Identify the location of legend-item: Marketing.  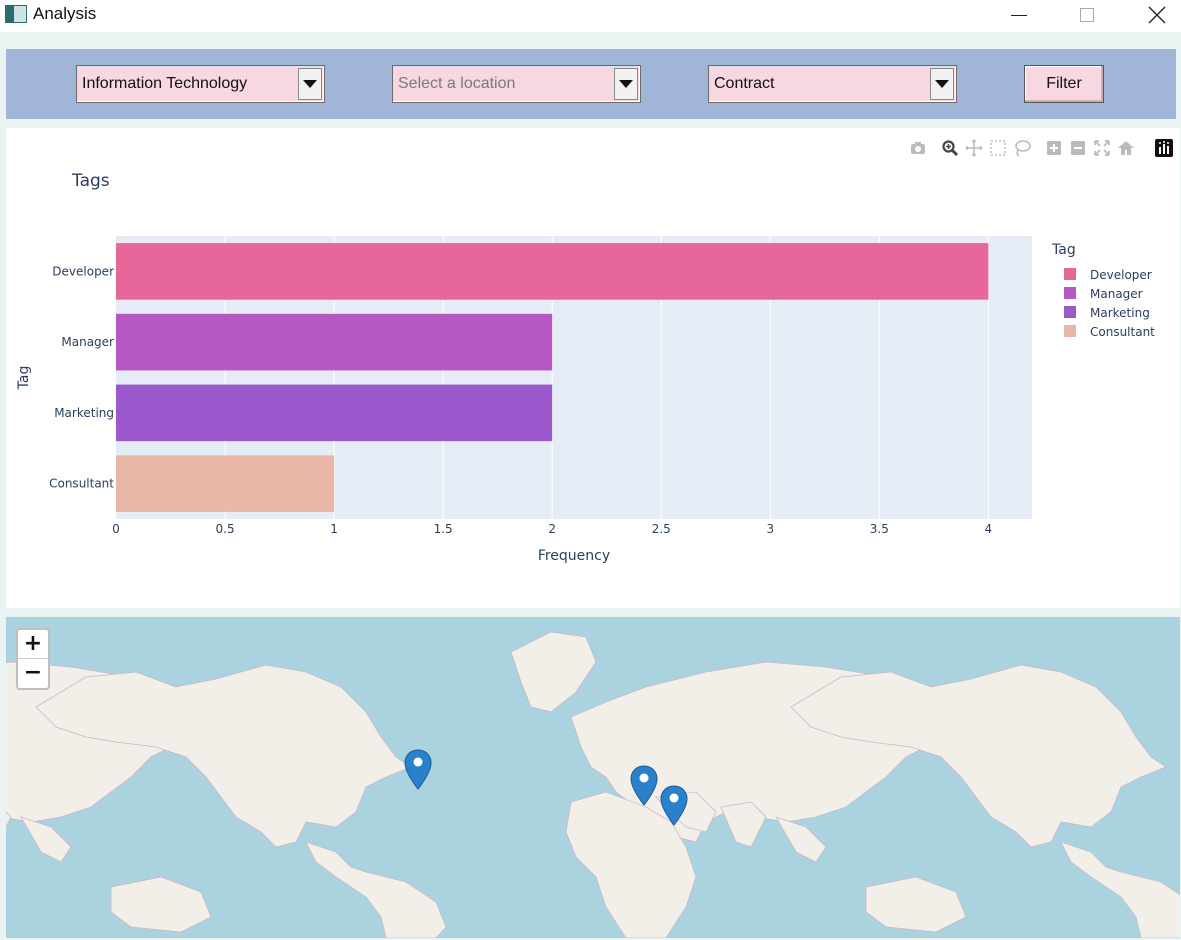
(1120, 313).